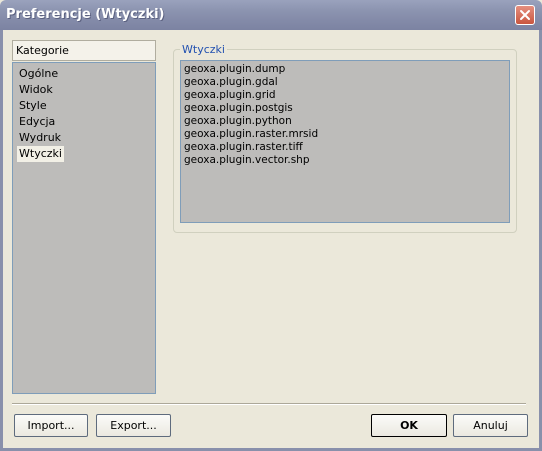  I want to click on close-button, so click(525, 15).